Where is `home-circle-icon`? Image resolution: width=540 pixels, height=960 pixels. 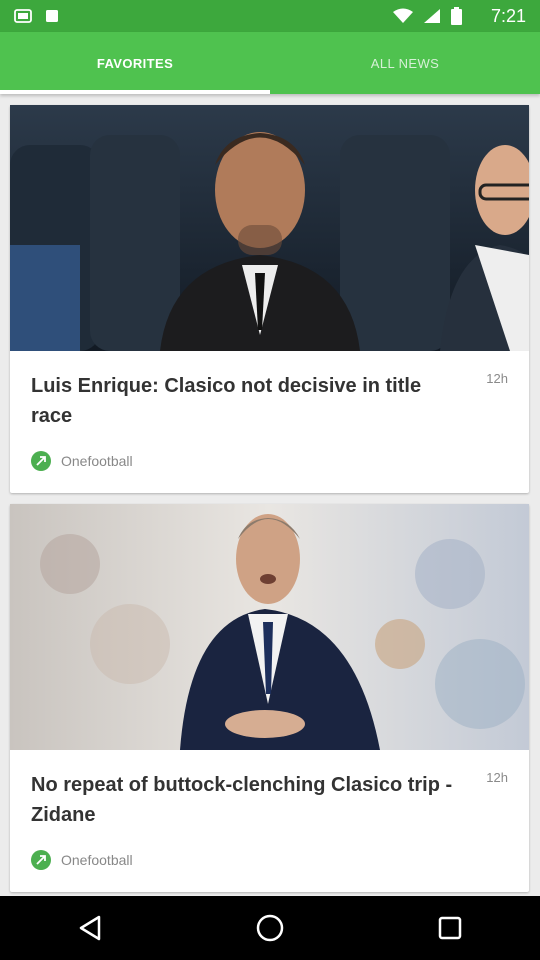 home-circle-icon is located at coordinates (270, 928).